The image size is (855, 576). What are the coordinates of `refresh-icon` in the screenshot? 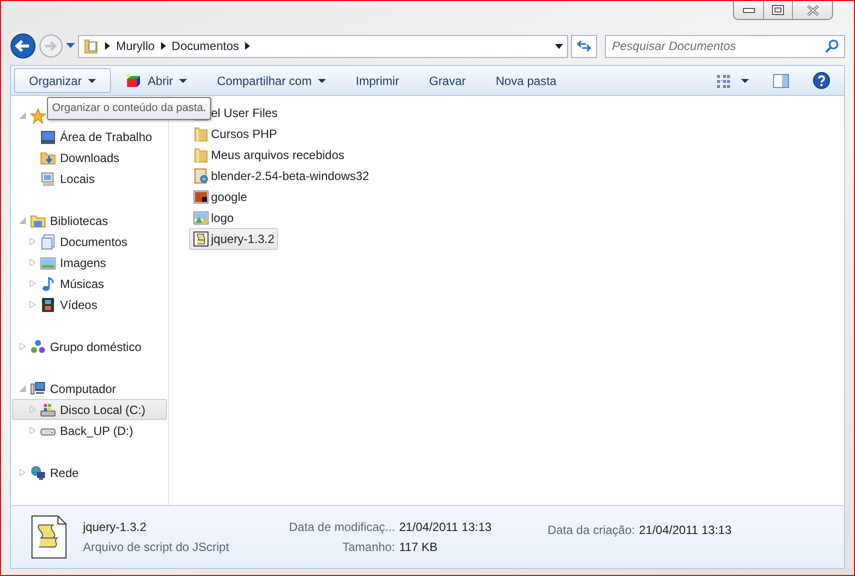 It's located at (584, 46).